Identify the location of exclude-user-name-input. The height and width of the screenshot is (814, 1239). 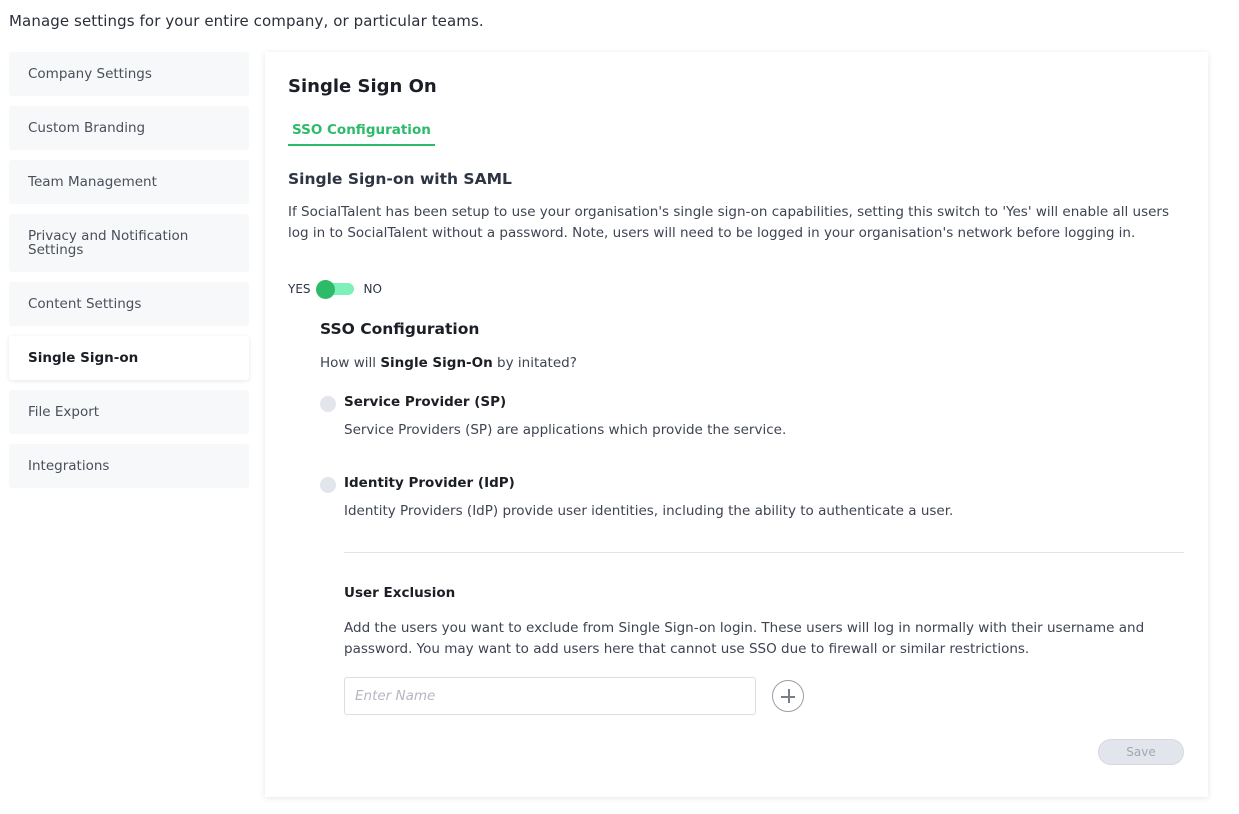
(550, 696).